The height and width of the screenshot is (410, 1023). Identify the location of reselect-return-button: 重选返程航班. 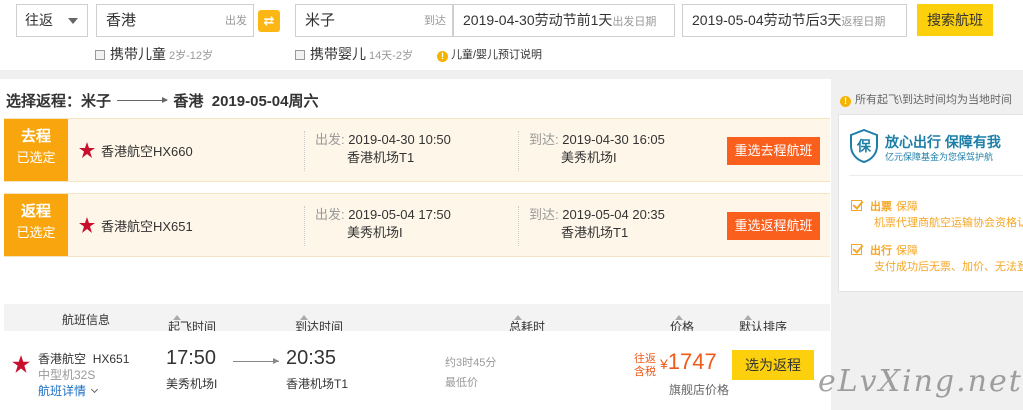
(773, 226).